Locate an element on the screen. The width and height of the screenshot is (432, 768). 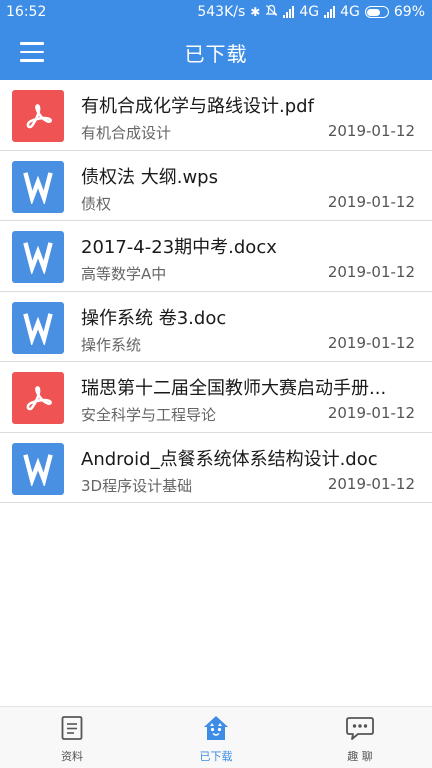
status-indicators: 543K/s ✱ 4G 4G 69% is located at coordinates (311, 12).